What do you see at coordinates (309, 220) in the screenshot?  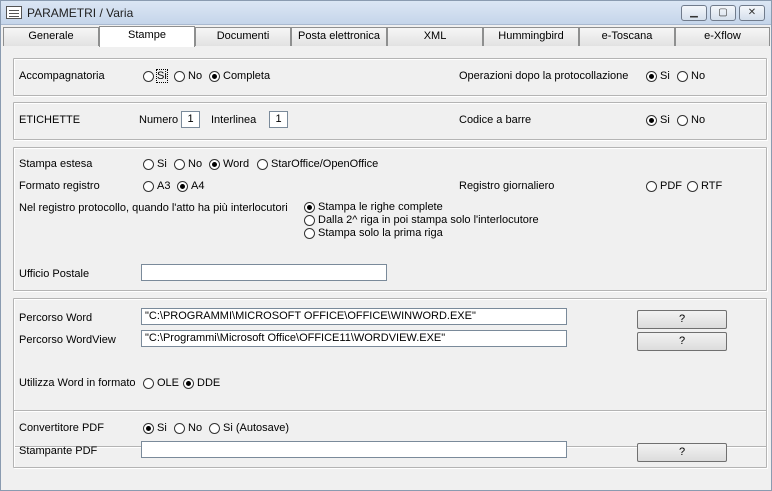 I see `solo-interlocutore-radio` at bounding box center [309, 220].